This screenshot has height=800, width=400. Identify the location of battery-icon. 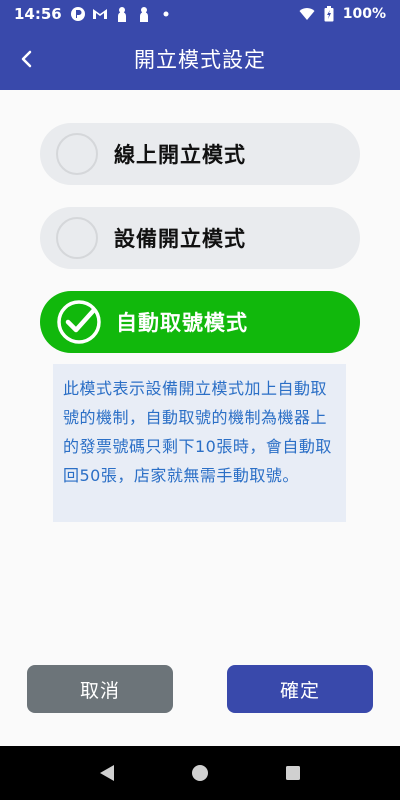
(329, 14).